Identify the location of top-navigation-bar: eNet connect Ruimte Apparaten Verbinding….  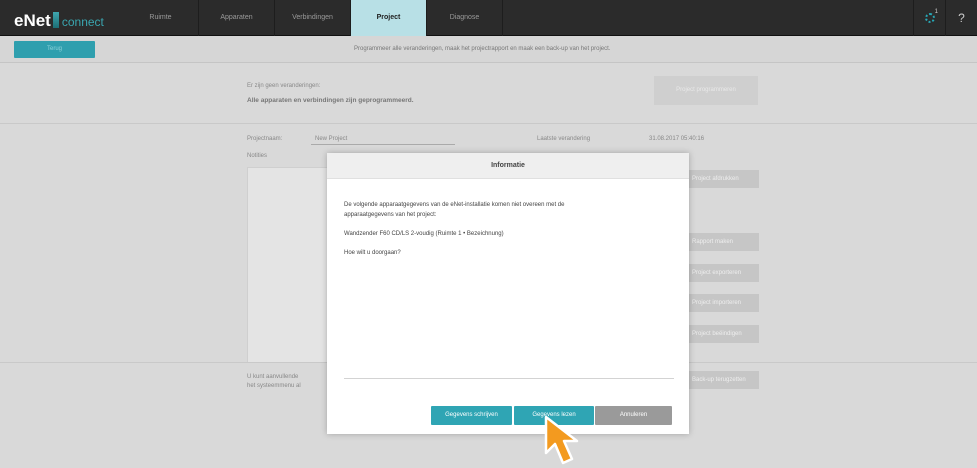
(488, 18).